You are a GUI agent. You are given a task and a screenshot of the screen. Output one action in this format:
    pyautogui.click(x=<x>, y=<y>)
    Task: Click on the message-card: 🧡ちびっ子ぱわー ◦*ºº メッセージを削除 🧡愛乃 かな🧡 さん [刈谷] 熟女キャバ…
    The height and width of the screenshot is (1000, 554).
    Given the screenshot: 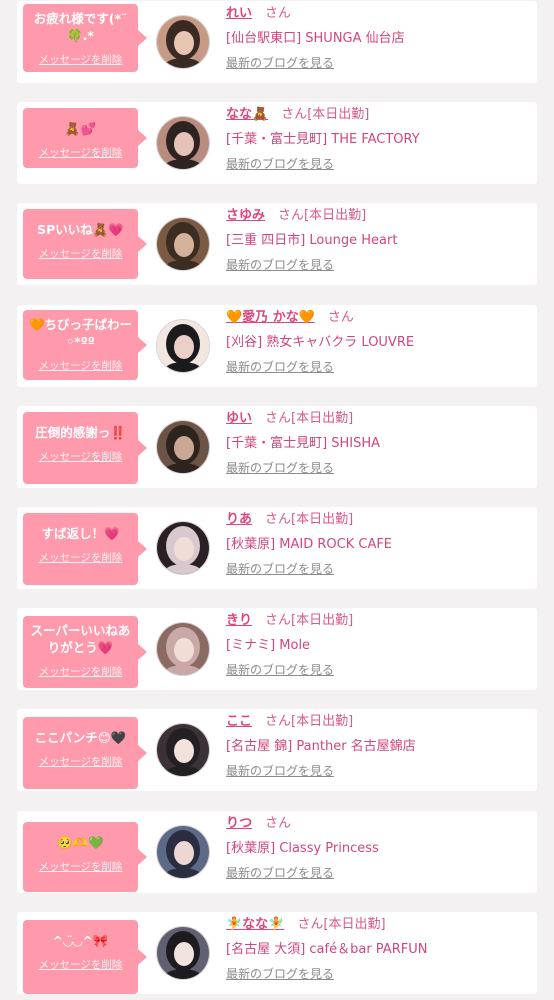 What is the action you would take?
    pyautogui.click(x=277, y=346)
    